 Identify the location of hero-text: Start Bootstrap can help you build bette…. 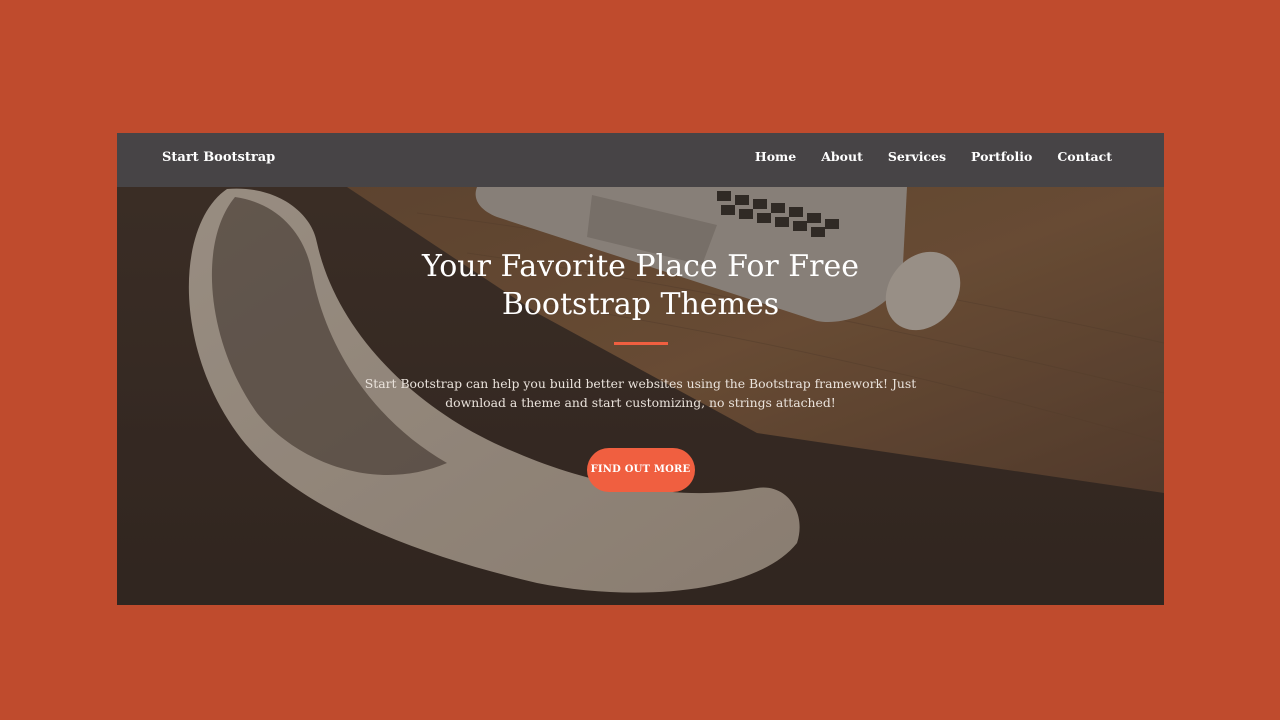
(640, 393).